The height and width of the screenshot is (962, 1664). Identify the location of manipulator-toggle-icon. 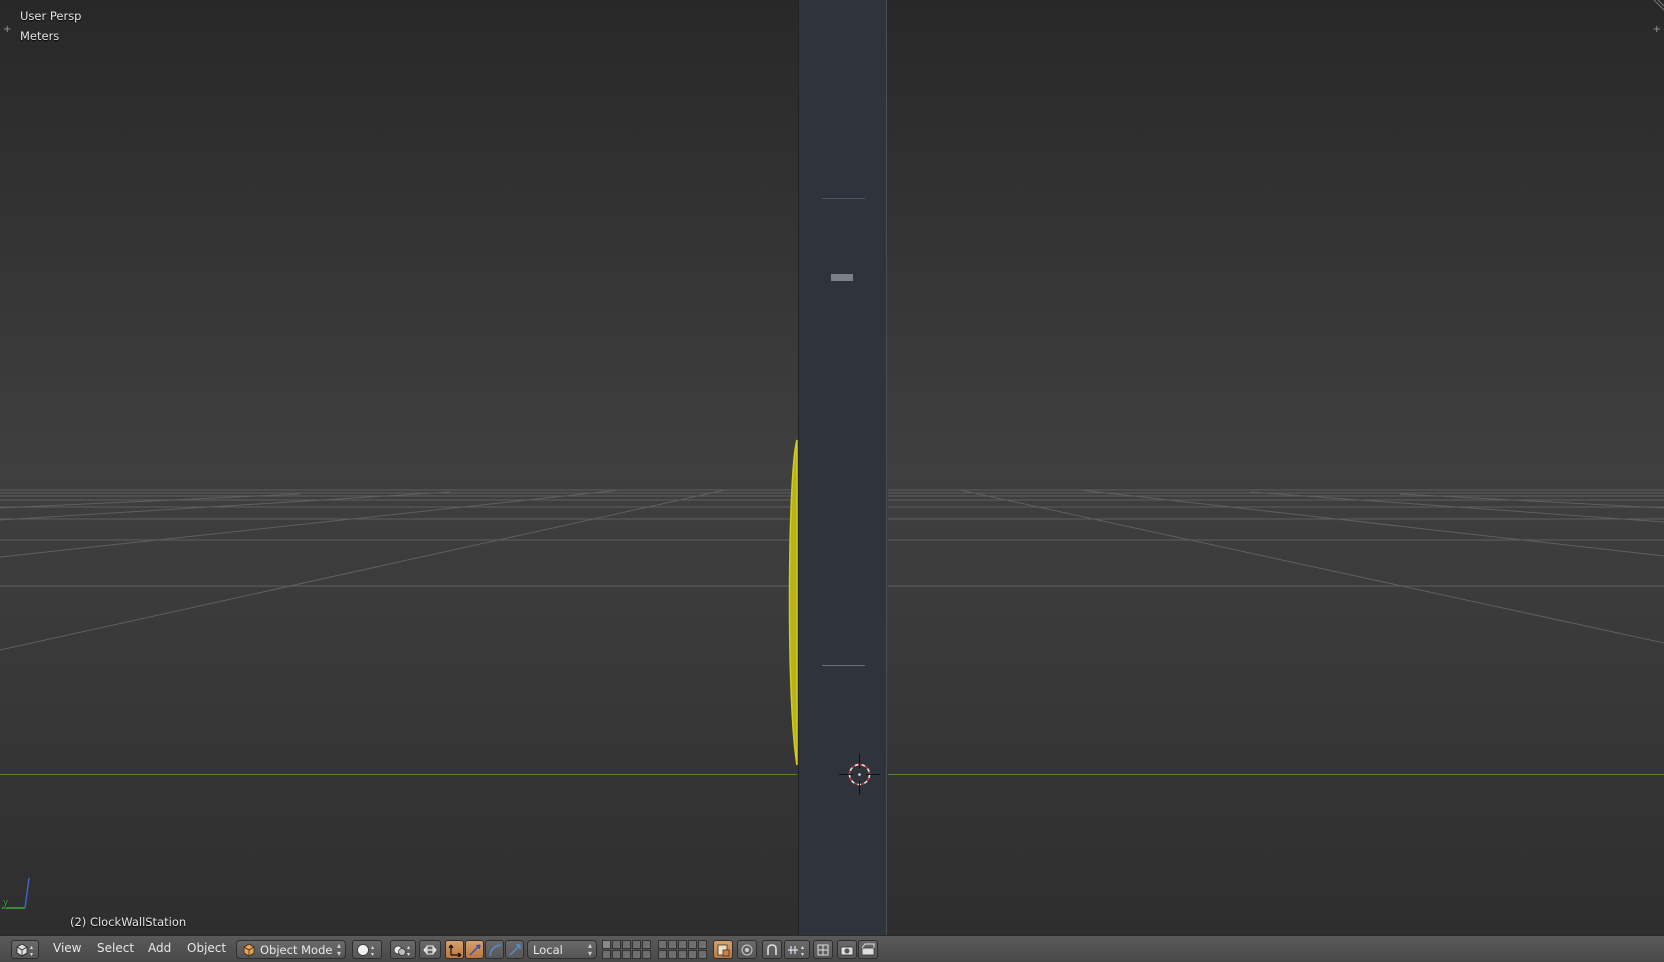
(430, 949).